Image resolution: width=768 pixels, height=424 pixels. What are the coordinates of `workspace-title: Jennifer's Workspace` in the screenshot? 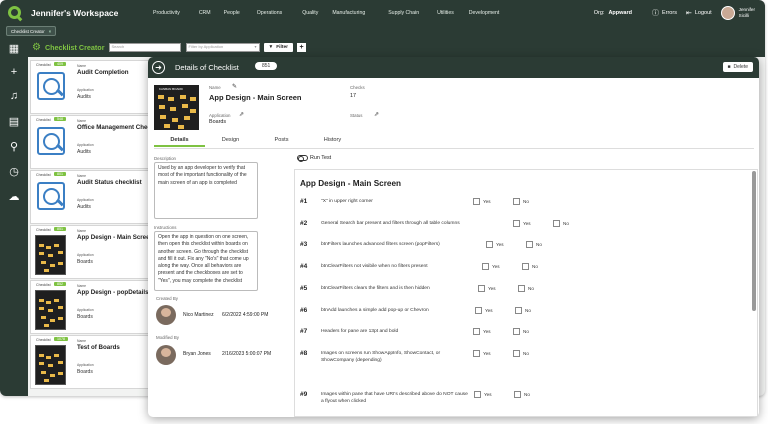 It's located at (75, 12).